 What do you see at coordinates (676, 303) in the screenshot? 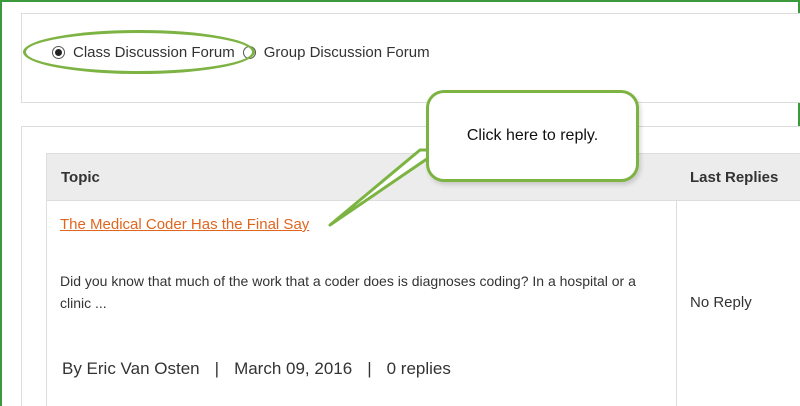
I see `column-divider` at bounding box center [676, 303].